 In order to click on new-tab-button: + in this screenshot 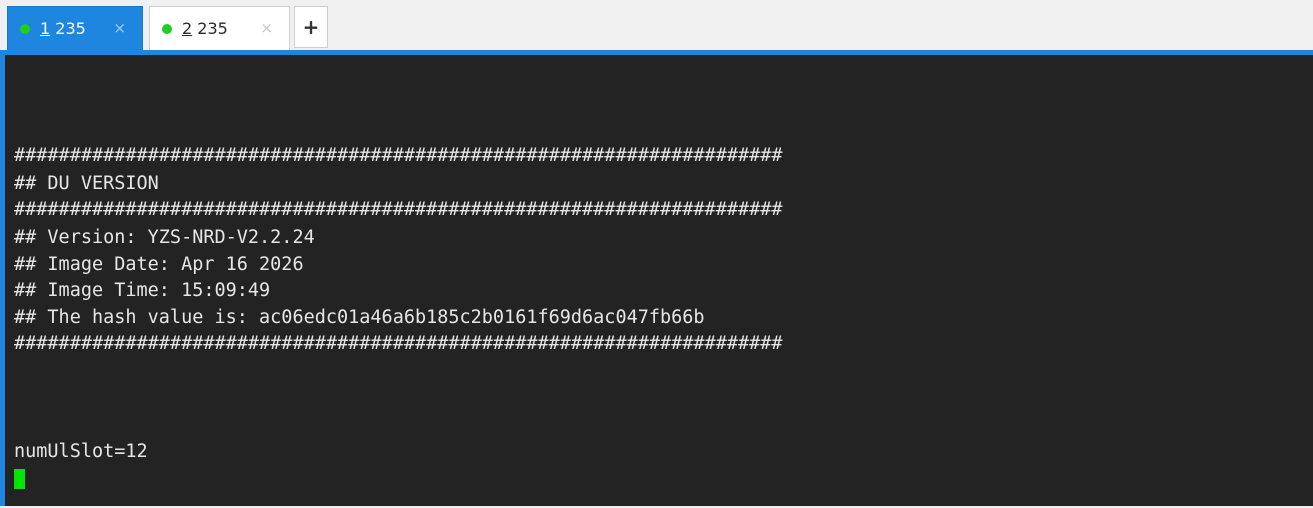, I will do `click(311, 27)`.